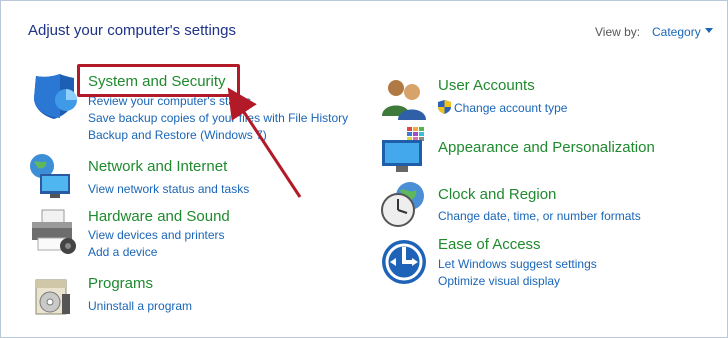 The image size is (728, 338). What do you see at coordinates (546, 147) in the screenshot?
I see `category-title-appearance: Appearance and Personalization` at bounding box center [546, 147].